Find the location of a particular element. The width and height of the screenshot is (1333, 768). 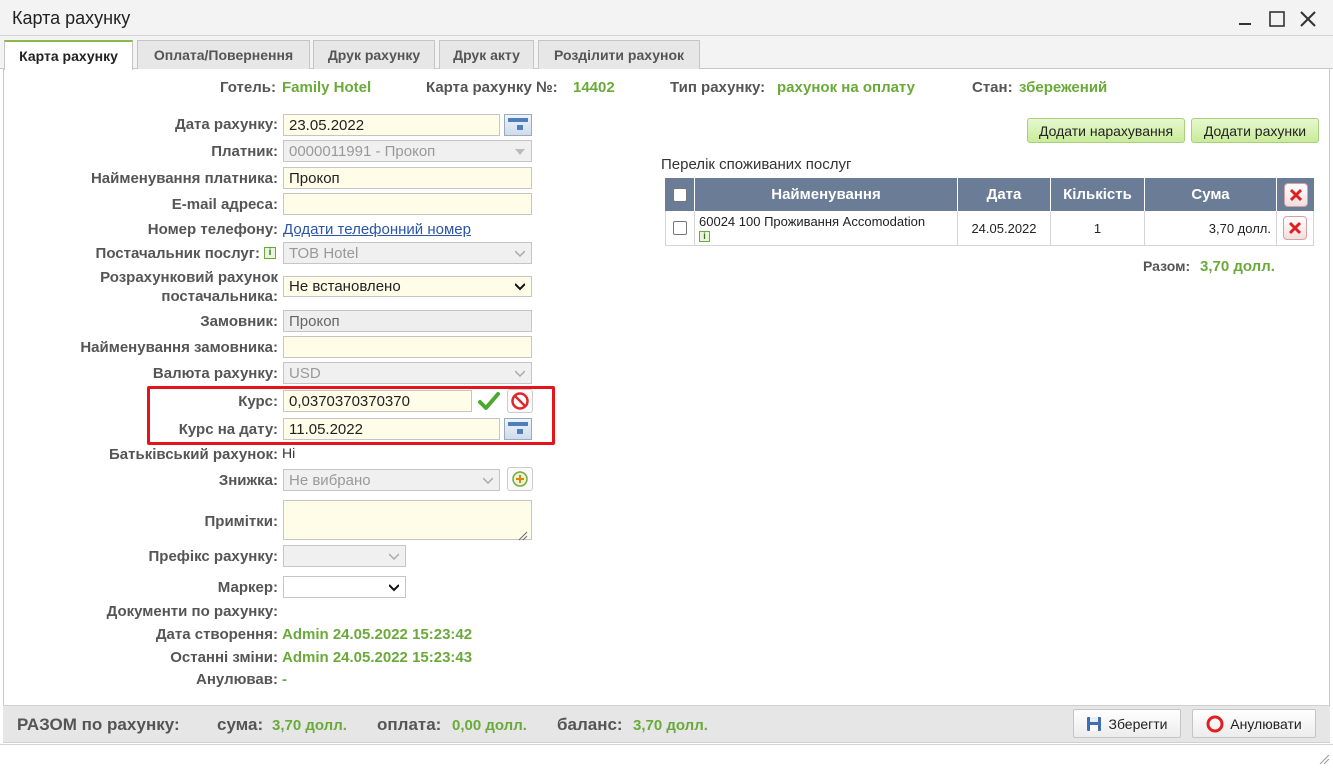

payer-select: 0000011991 - Прокоп is located at coordinates (407, 151).